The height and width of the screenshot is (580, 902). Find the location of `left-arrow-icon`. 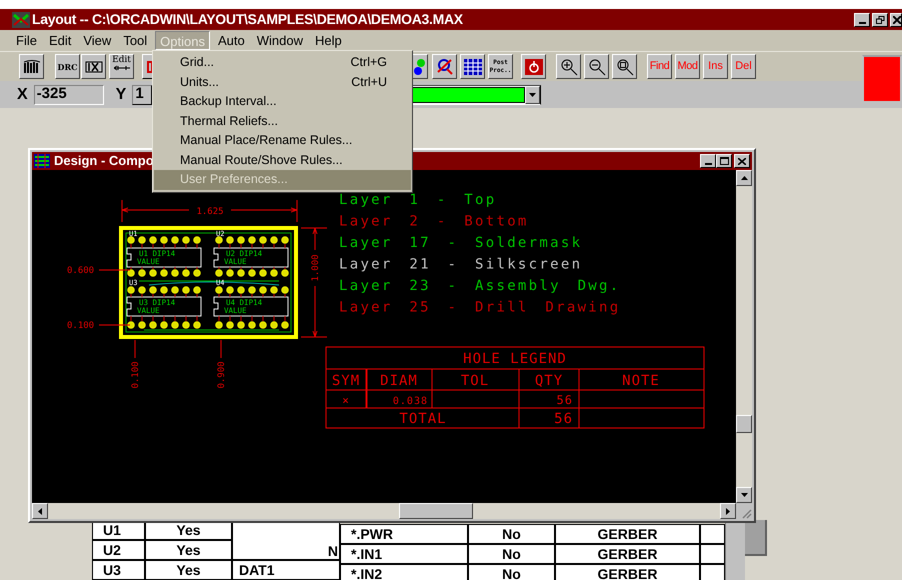

left-arrow-icon is located at coordinates (40, 511).